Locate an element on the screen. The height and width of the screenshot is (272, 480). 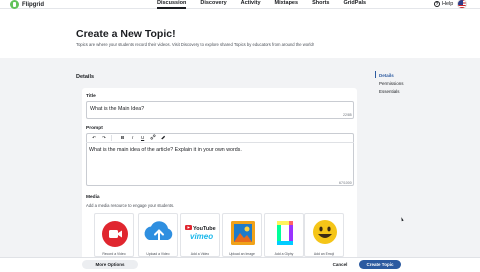
upload-video-label: Upload a Video is located at coordinates (158, 254).